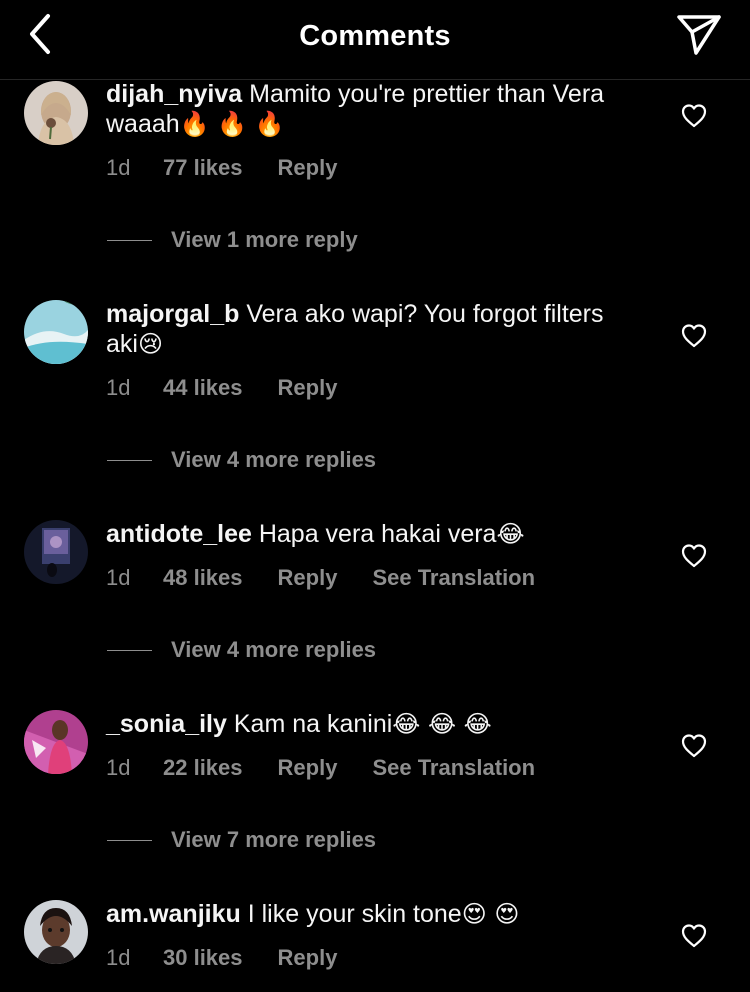 This screenshot has height=992, width=750. I want to click on view-replies-button: View 1 more reply, so click(232, 240).